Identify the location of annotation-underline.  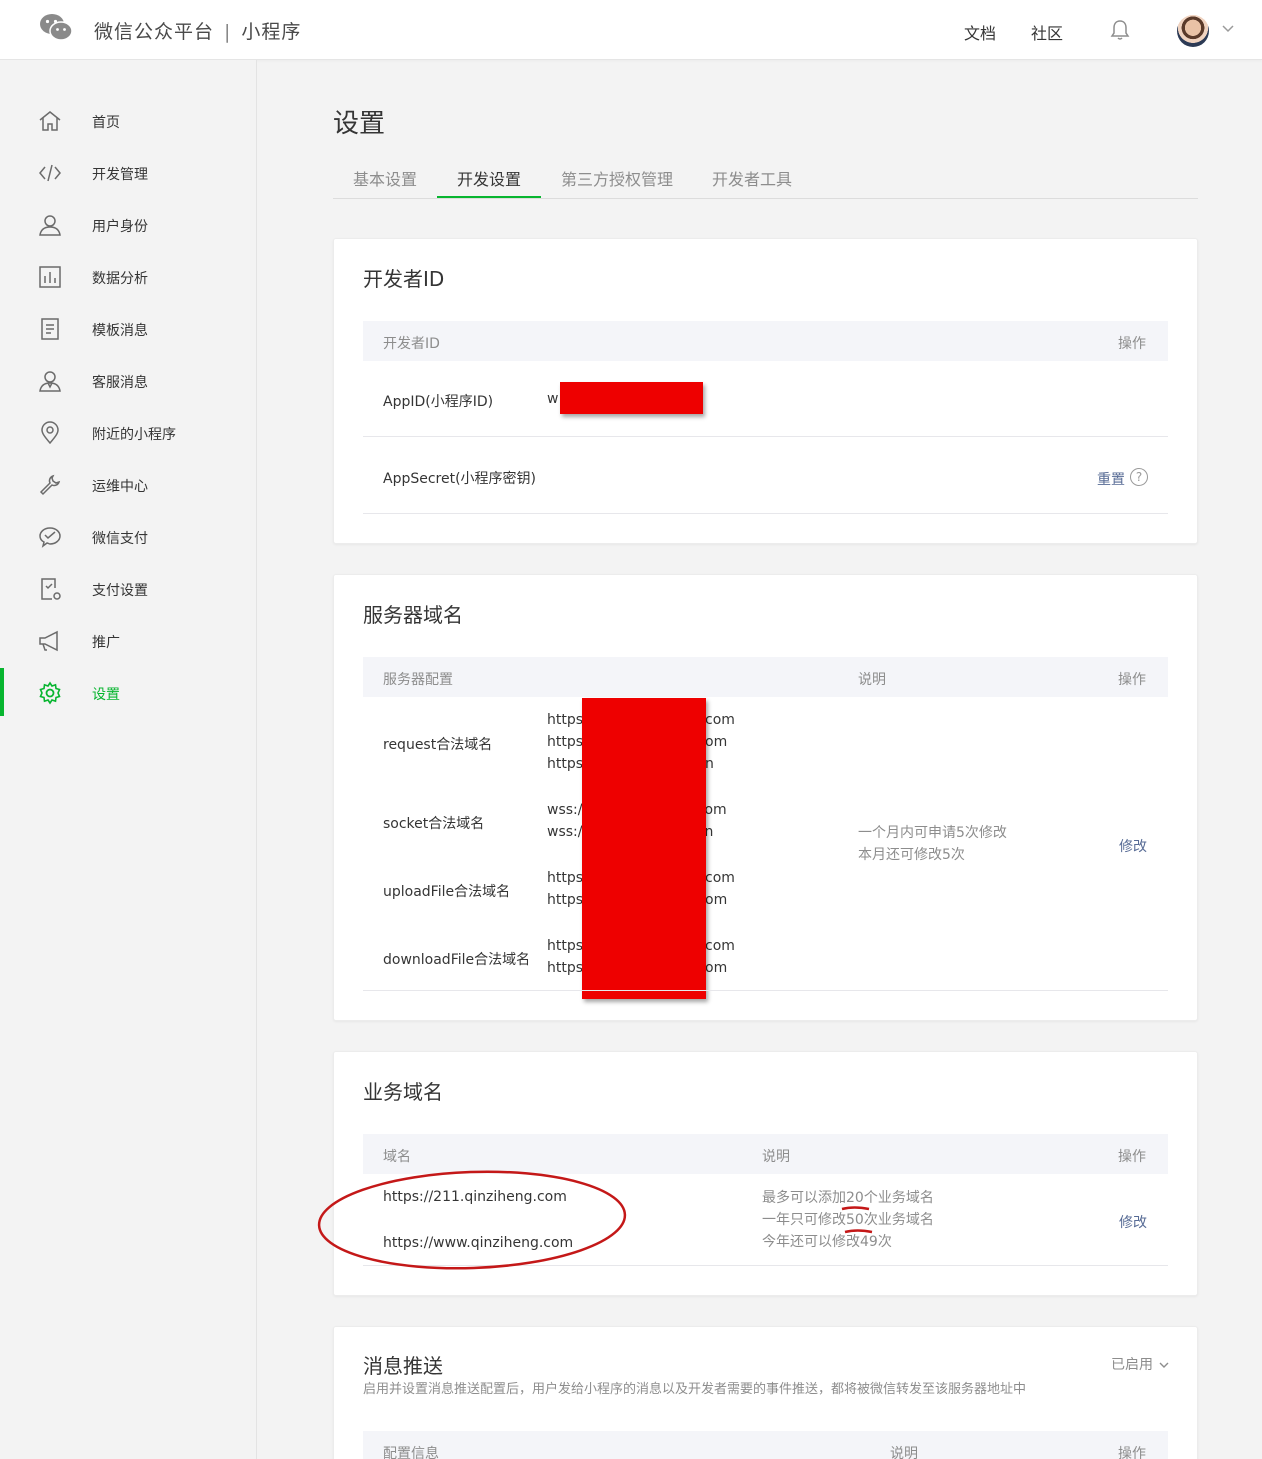
(857, 1220).